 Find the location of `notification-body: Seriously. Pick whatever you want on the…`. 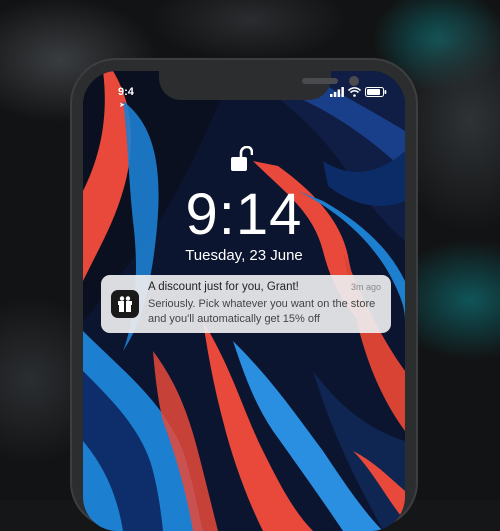

notification-body: Seriously. Pick whatever you want on the… is located at coordinates (262, 311).